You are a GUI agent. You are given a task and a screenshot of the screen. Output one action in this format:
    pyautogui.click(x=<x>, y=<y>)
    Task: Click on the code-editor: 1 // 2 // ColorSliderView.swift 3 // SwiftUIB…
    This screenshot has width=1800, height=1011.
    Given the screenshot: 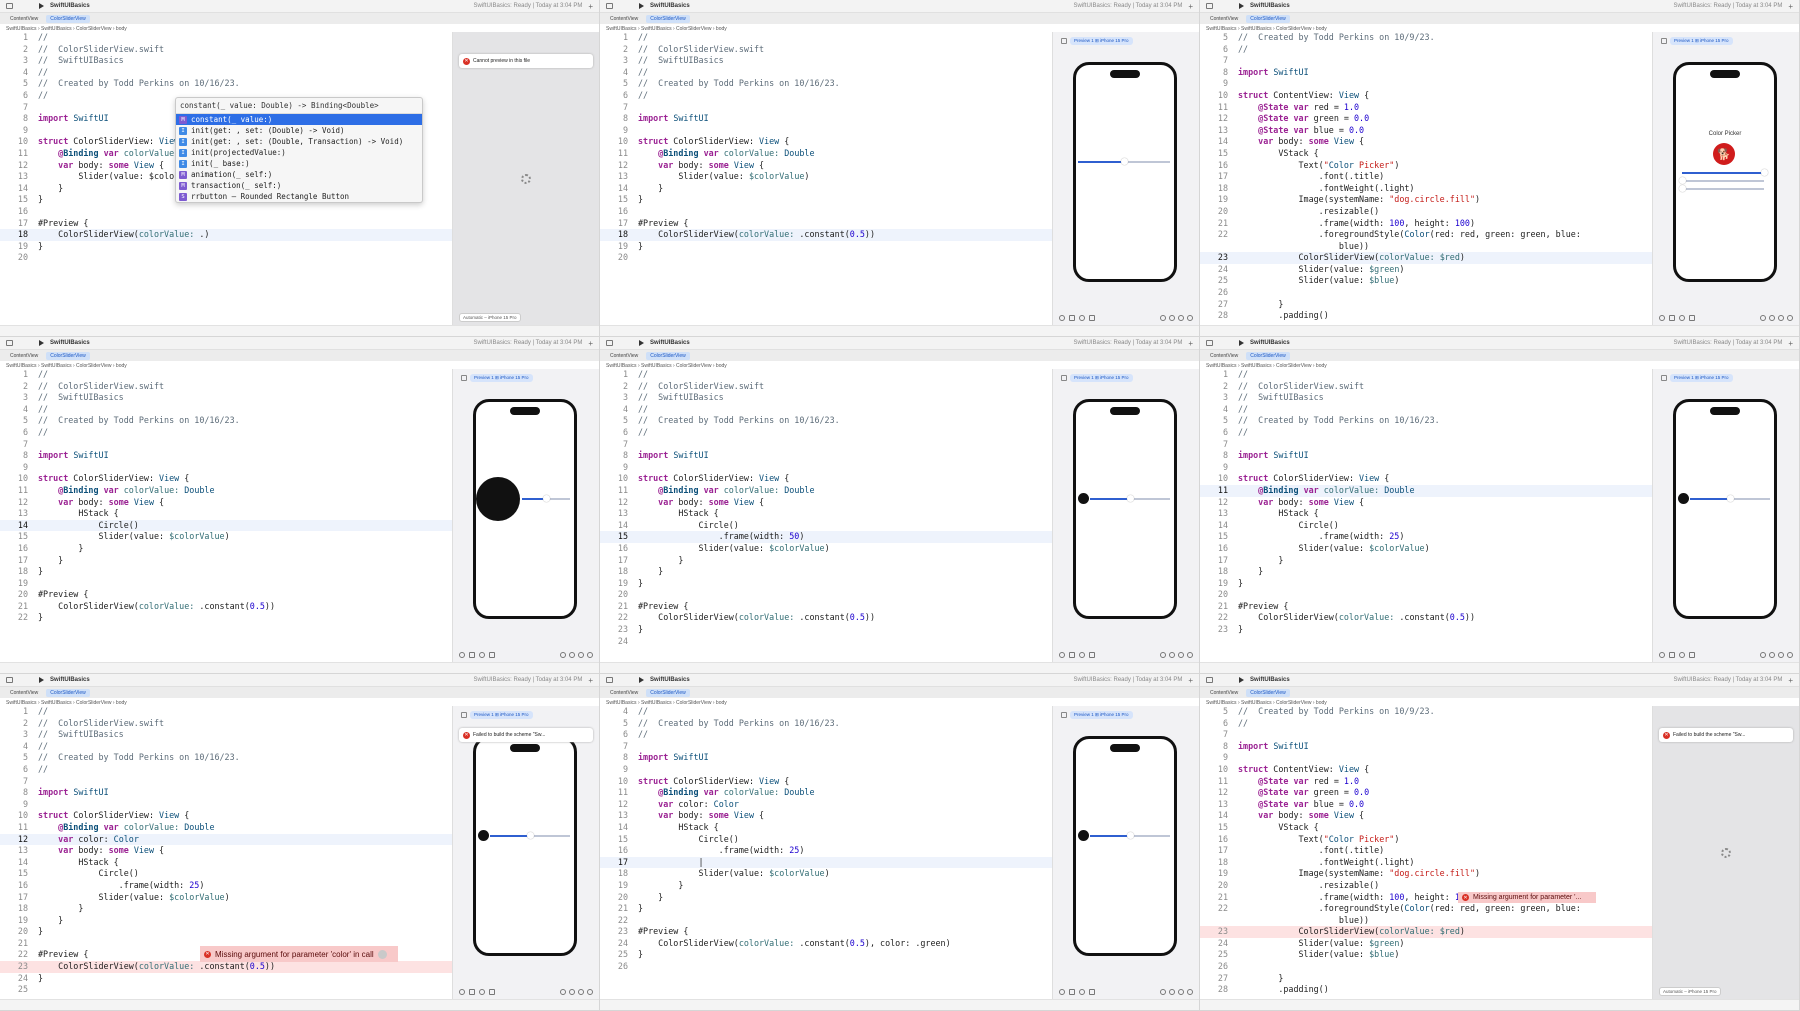 What is the action you would take?
    pyautogui.click(x=226, y=516)
    